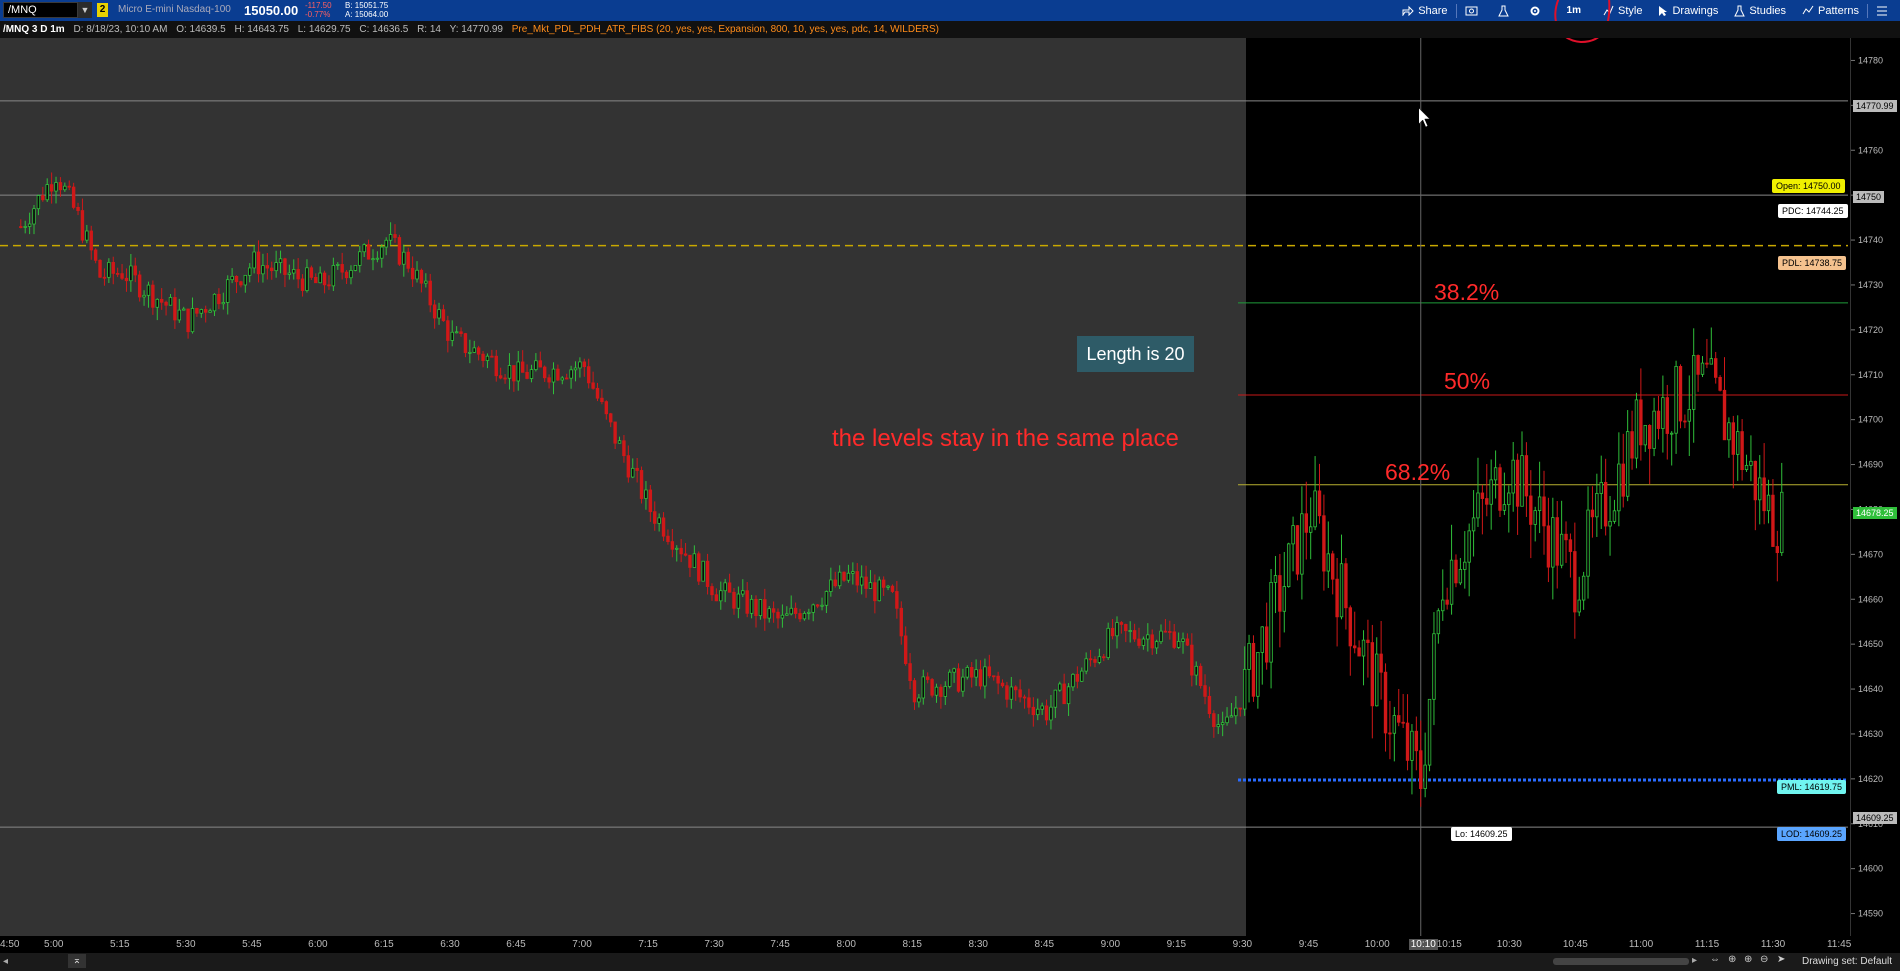 The height and width of the screenshot is (971, 1900). I want to click on drawings-label: Drawings, so click(1695, 10).